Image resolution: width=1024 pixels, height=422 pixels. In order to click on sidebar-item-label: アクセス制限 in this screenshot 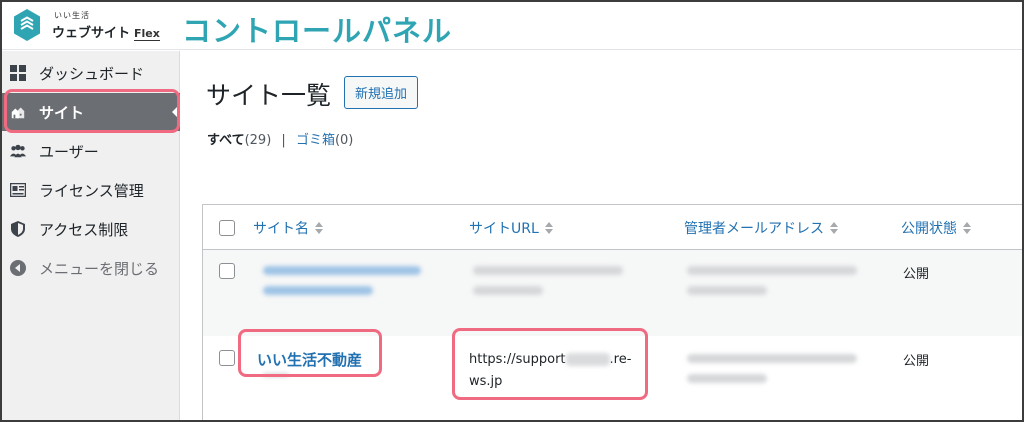, I will do `click(84, 230)`.